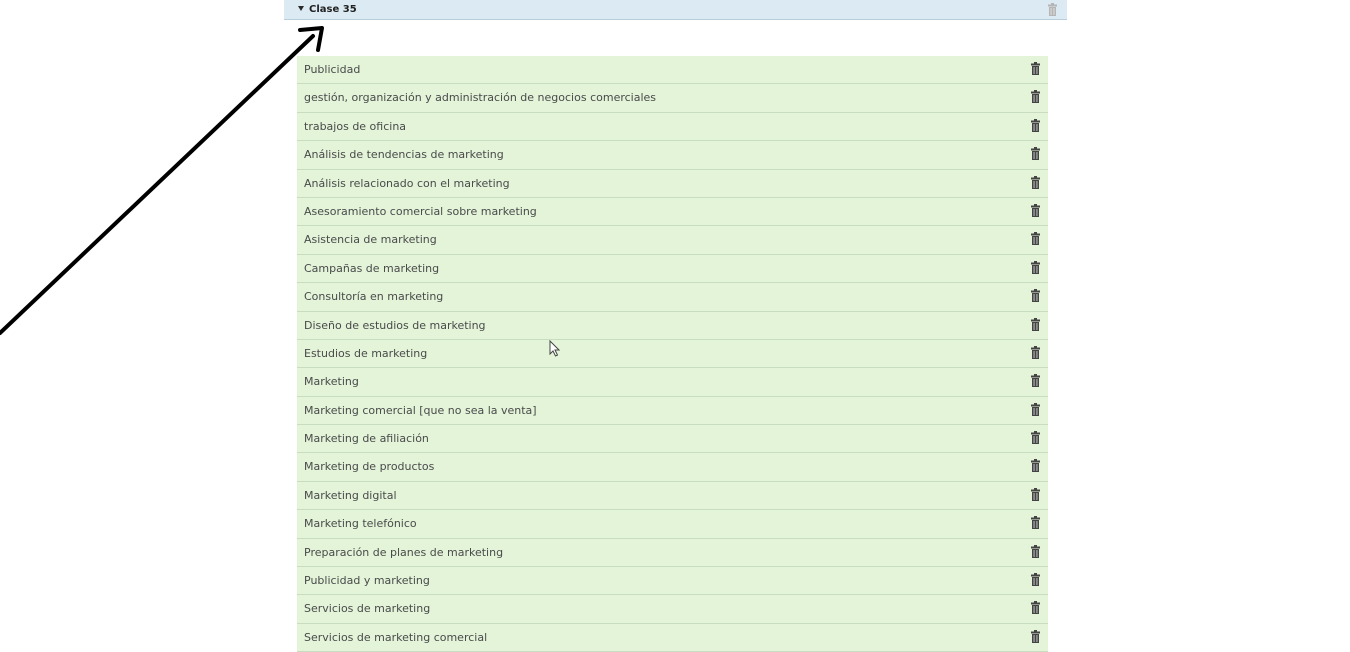 The image size is (1350, 652). Describe the element at coordinates (367, 581) in the screenshot. I see `list-item-label: Publicidad y marketing` at that location.